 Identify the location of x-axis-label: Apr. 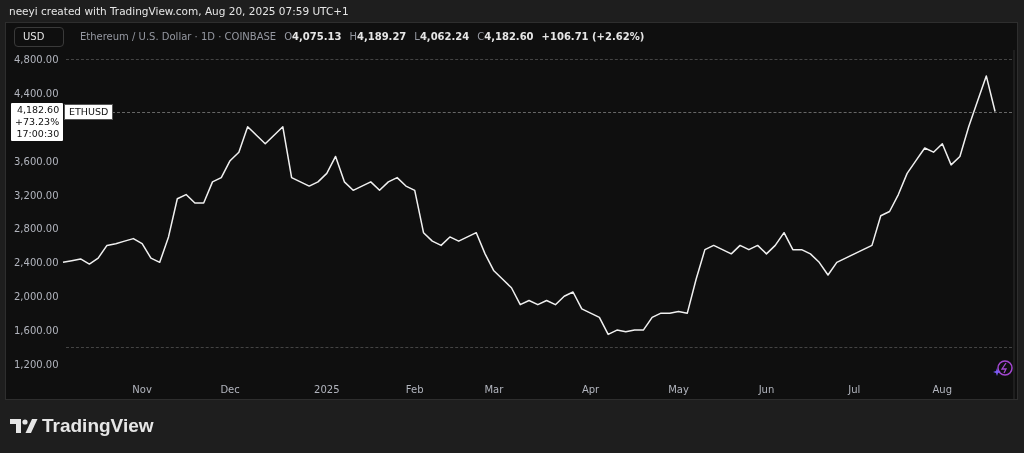
(590, 389).